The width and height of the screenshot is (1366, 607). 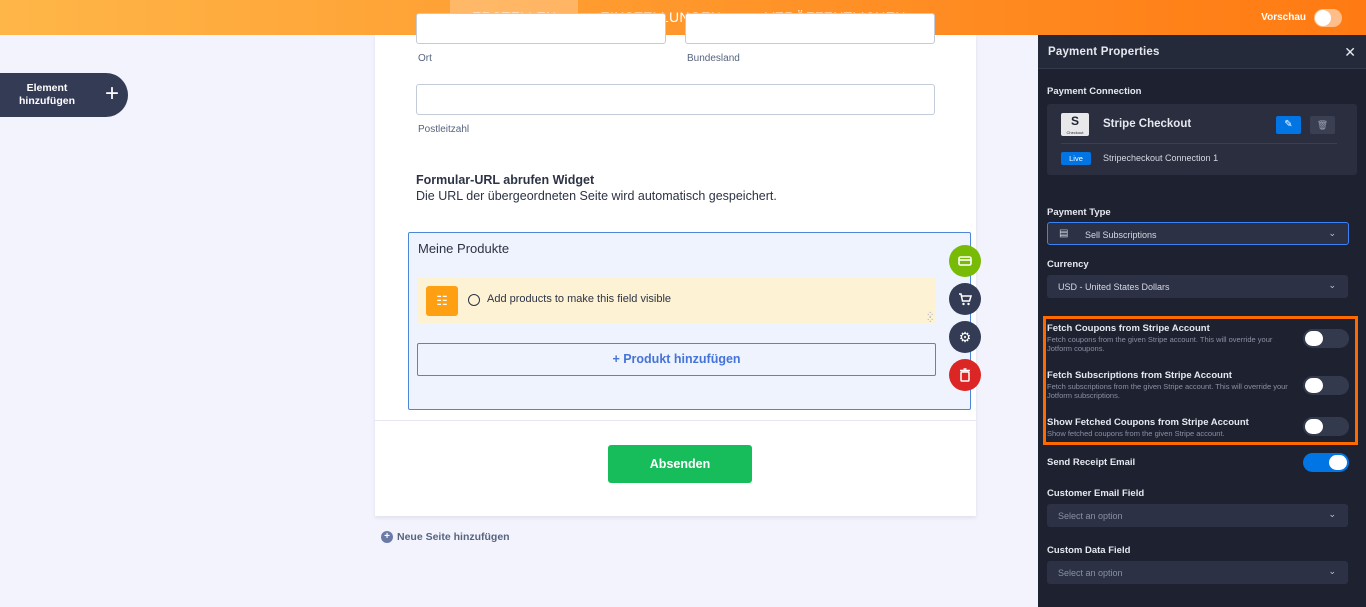 What do you see at coordinates (1350, 52) in the screenshot?
I see `close-icon: ✕` at bounding box center [1350, 52].